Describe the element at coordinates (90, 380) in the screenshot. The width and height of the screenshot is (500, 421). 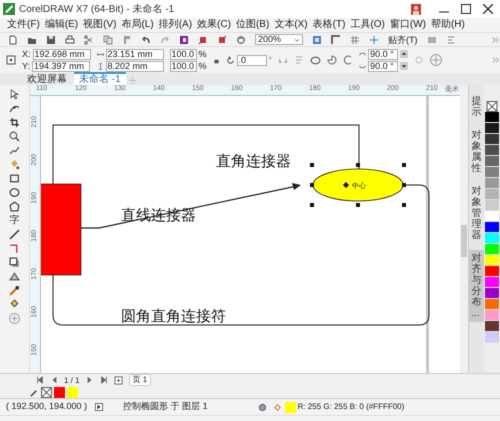
I see `next-page-icon` at that location.